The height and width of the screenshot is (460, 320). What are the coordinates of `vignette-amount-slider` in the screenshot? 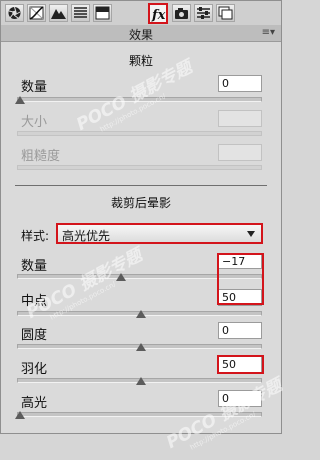 It's located at (139, 276).